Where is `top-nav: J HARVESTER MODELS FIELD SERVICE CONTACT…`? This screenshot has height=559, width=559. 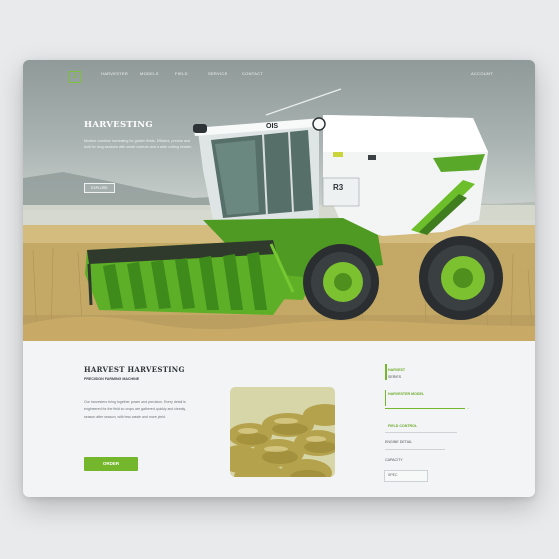 top-nav: J HARVESTER MODELS FIELD SERVICE CONTACT… is located at coordinates (279, 75).